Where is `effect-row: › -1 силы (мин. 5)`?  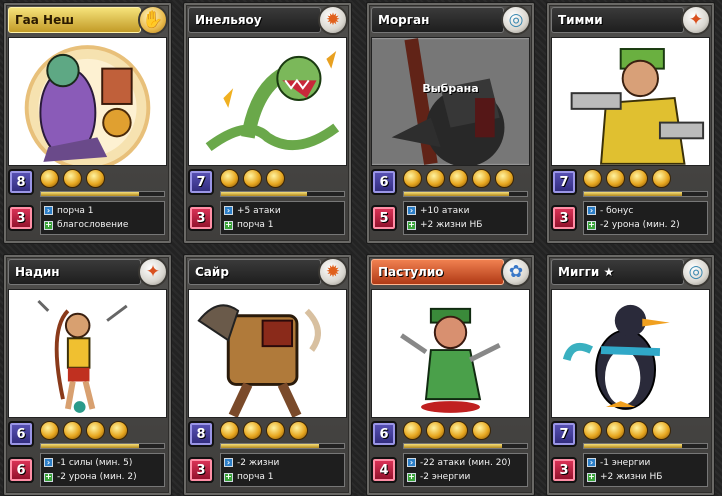
effect-row: › -1 силы (мин. 5) is located at coordinates (102, 463).